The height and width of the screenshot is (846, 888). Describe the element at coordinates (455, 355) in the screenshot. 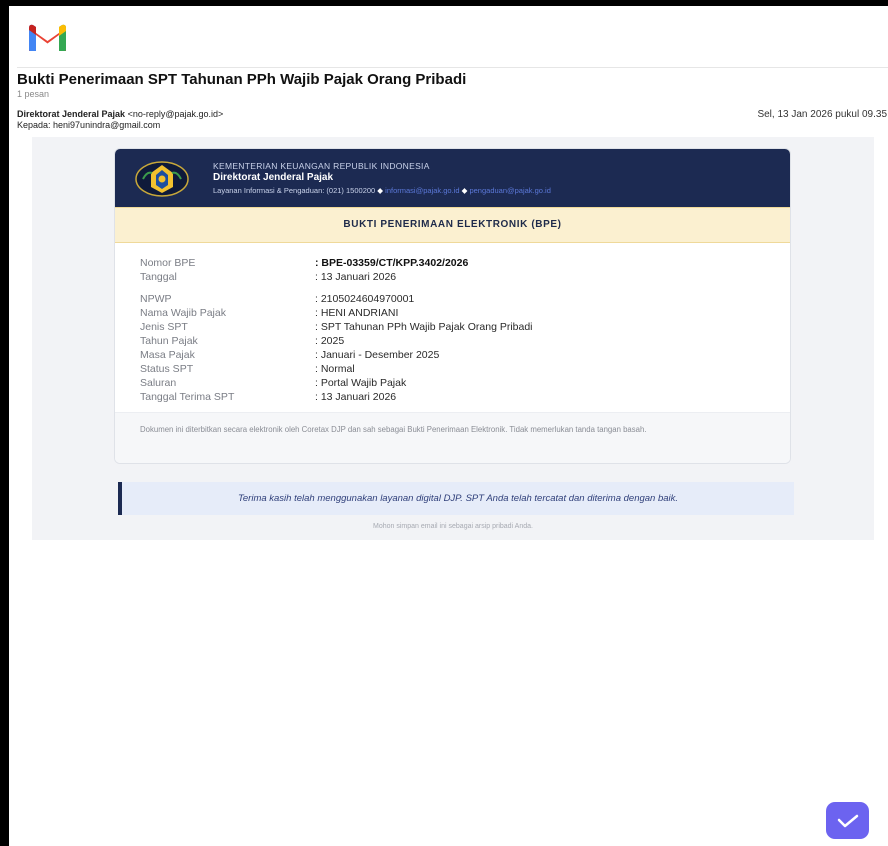

I see `detail-row: Masa Pajak : Januari - Desember 2025` at that location.